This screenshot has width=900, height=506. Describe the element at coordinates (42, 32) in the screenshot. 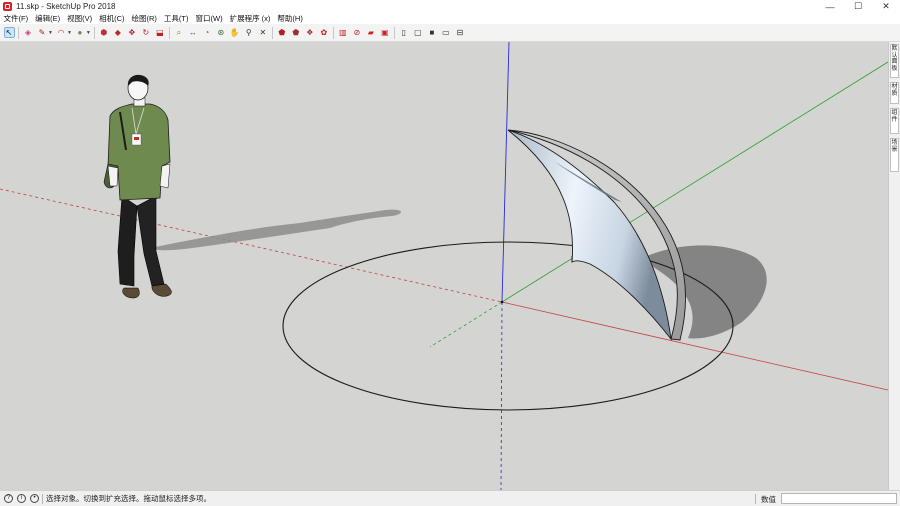

I see `line-tool-icon: ✎` at that location.